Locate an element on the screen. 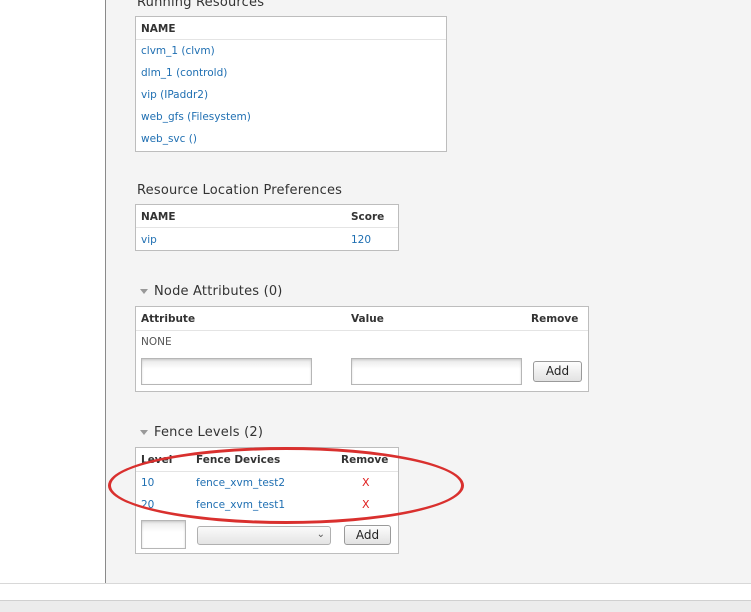 Image resolution: width=751 pixels, height=612 pixels. new-fence-level-input is located at coordinates (163, 534).